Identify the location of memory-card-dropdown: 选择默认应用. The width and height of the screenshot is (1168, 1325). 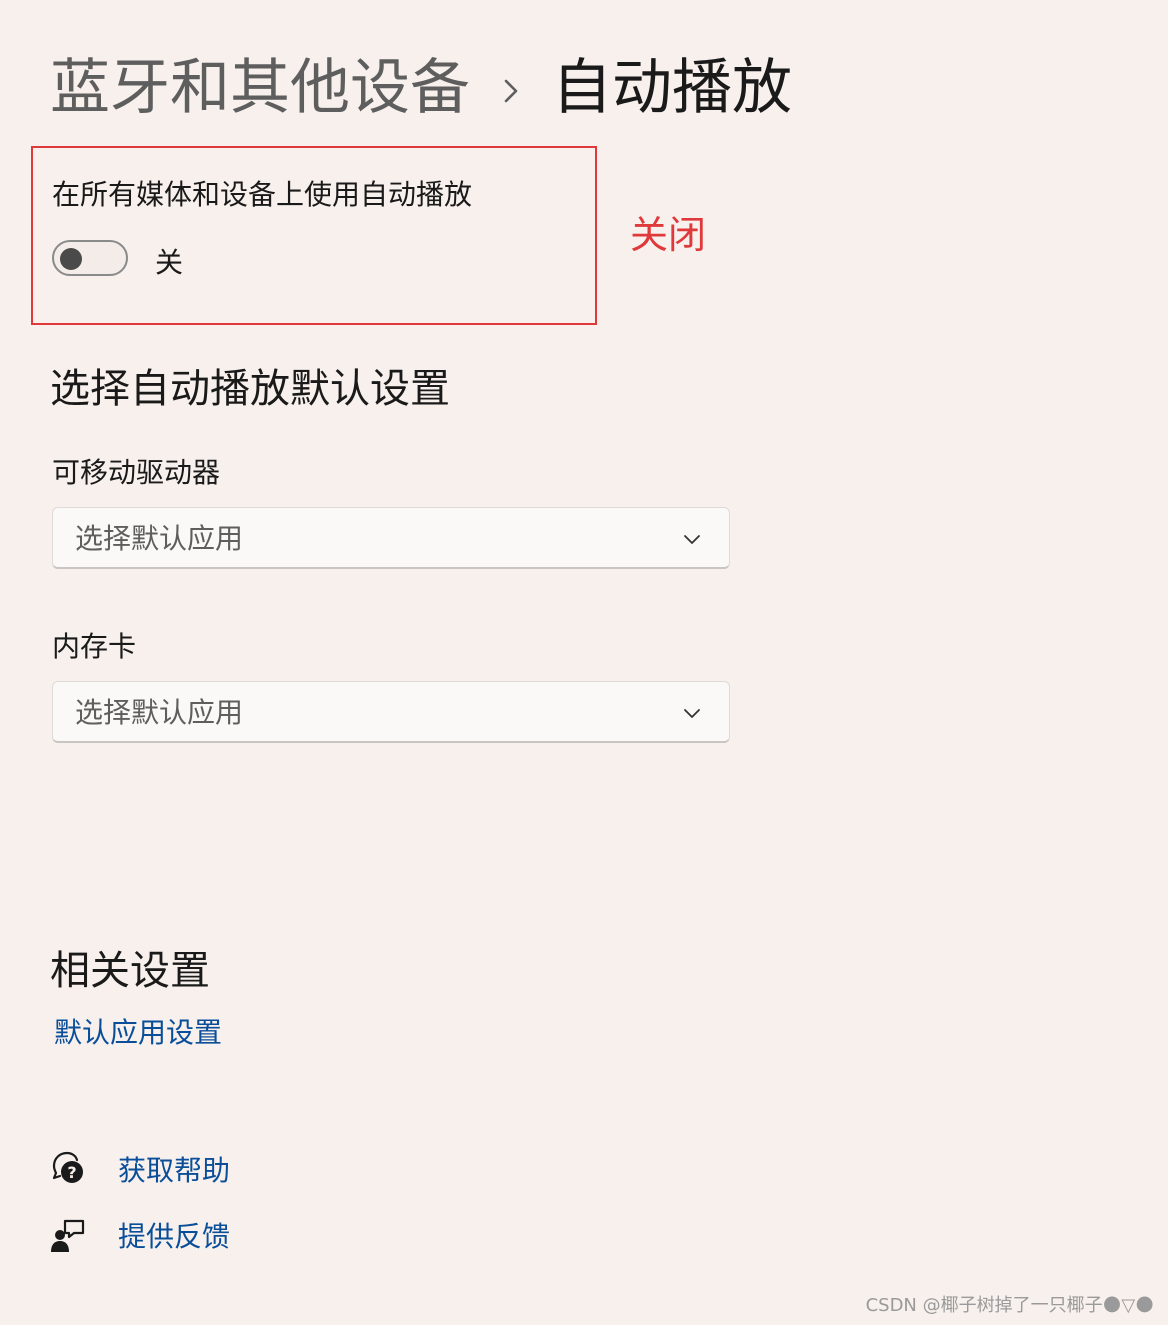
(391, 712).